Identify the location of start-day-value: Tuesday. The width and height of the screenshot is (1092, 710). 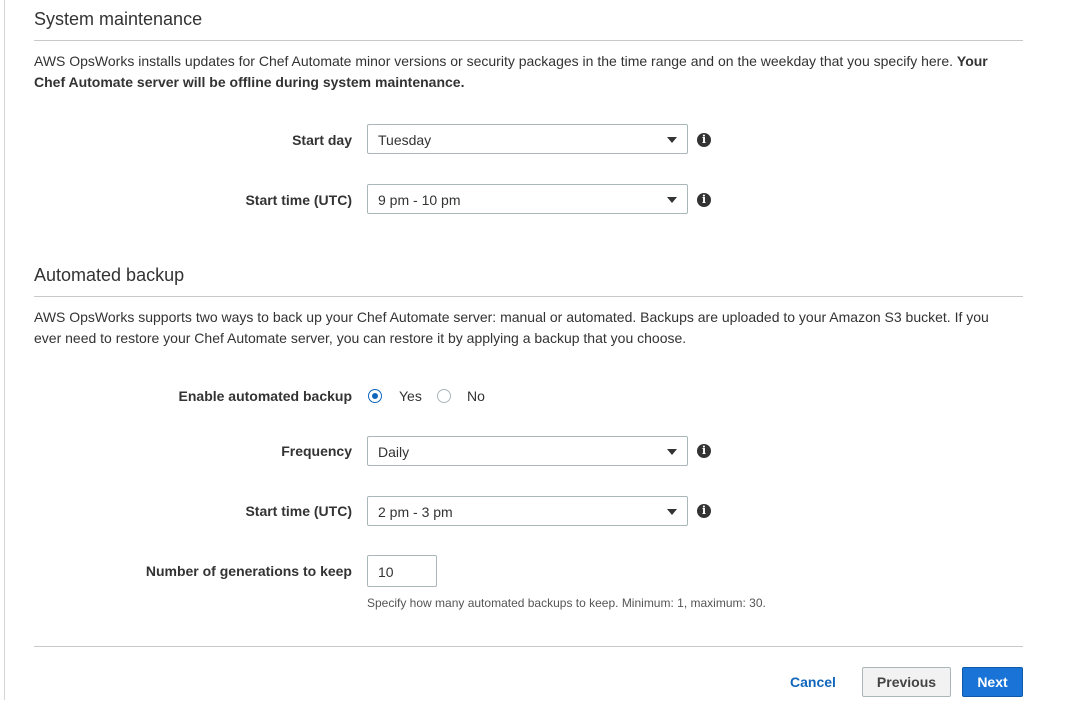
(405, 140).